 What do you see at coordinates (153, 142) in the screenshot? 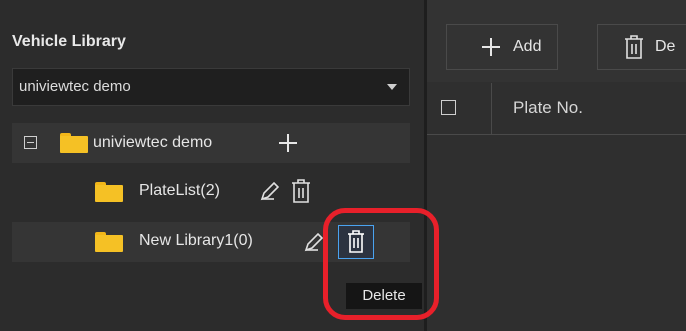
I see `tree-node-root-label: univiewtec demo` at bounding box center [153, 142].